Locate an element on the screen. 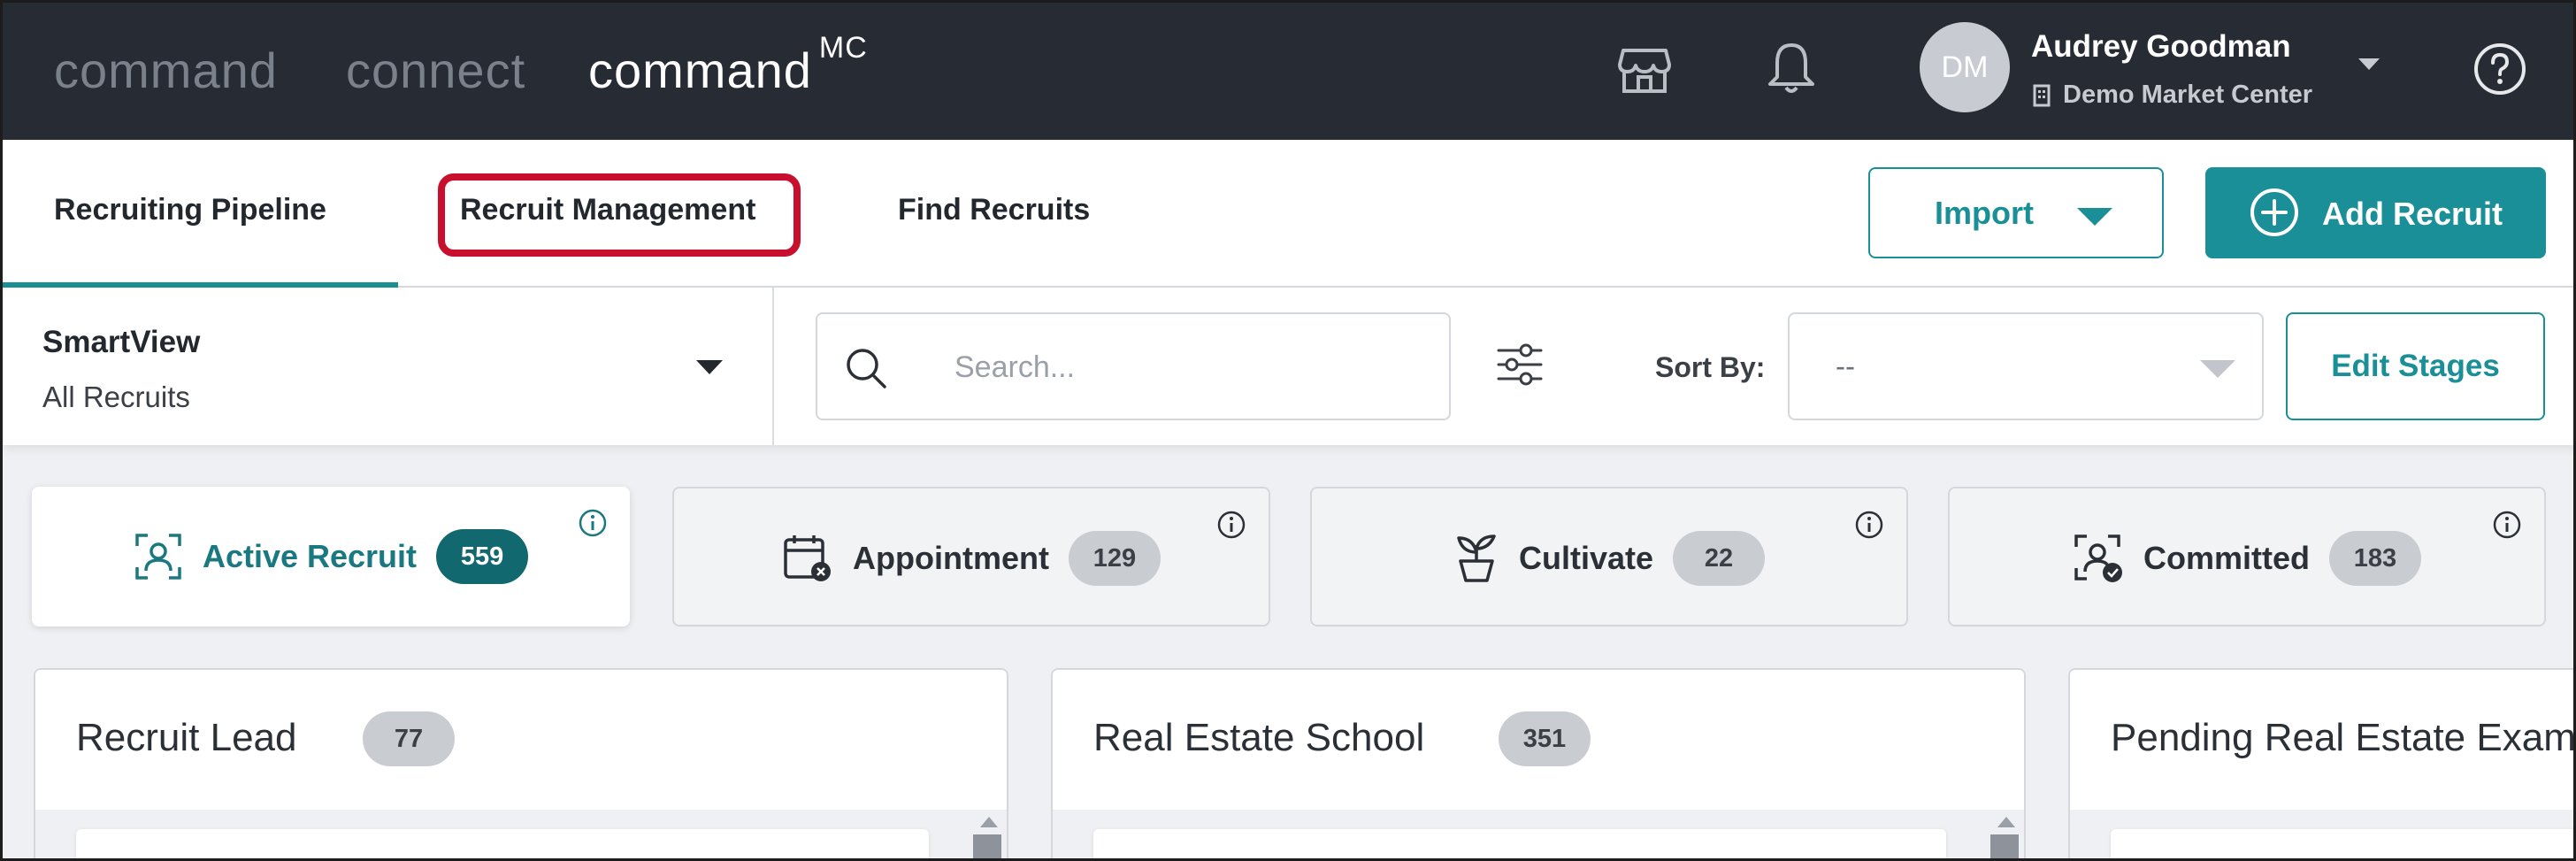 The height and width of the screenshot is (861, 2576). stage-count-badge: 559 is located at coordinates (482, 556).